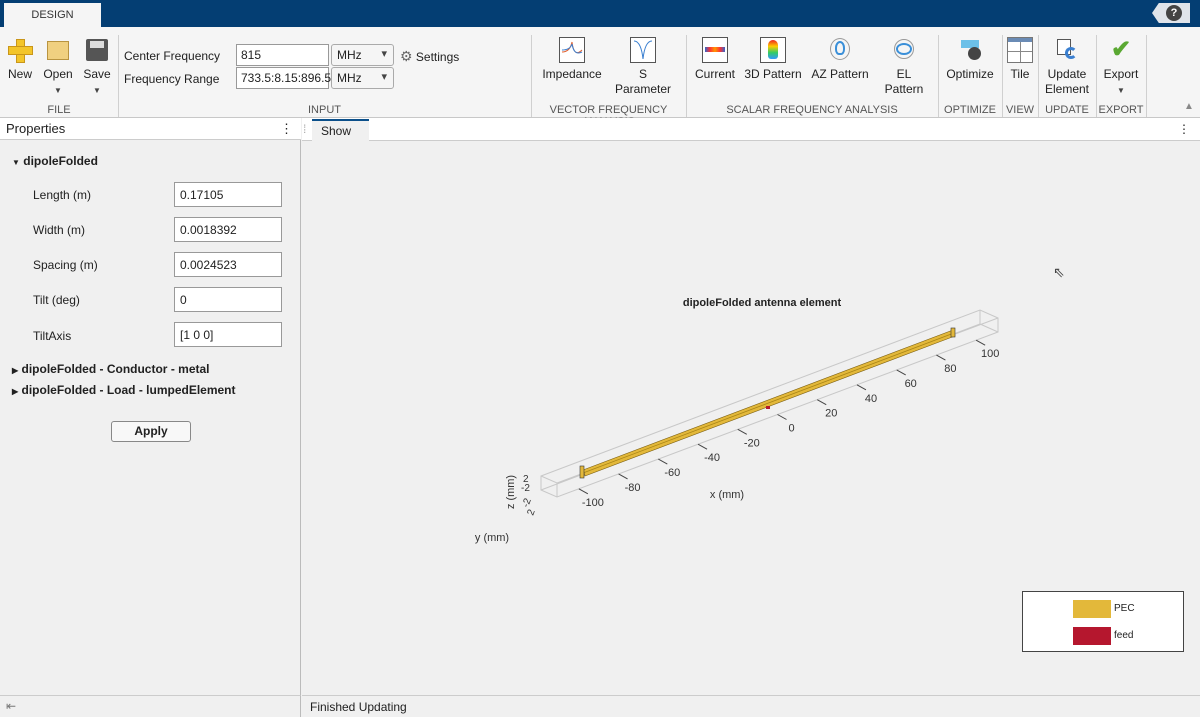 Image resolution: width=1200 pixels, height=717 pixels. Describe the element at coordinates (593, 503) in the screenshot. I see `x-tick-label: -100` at that location.